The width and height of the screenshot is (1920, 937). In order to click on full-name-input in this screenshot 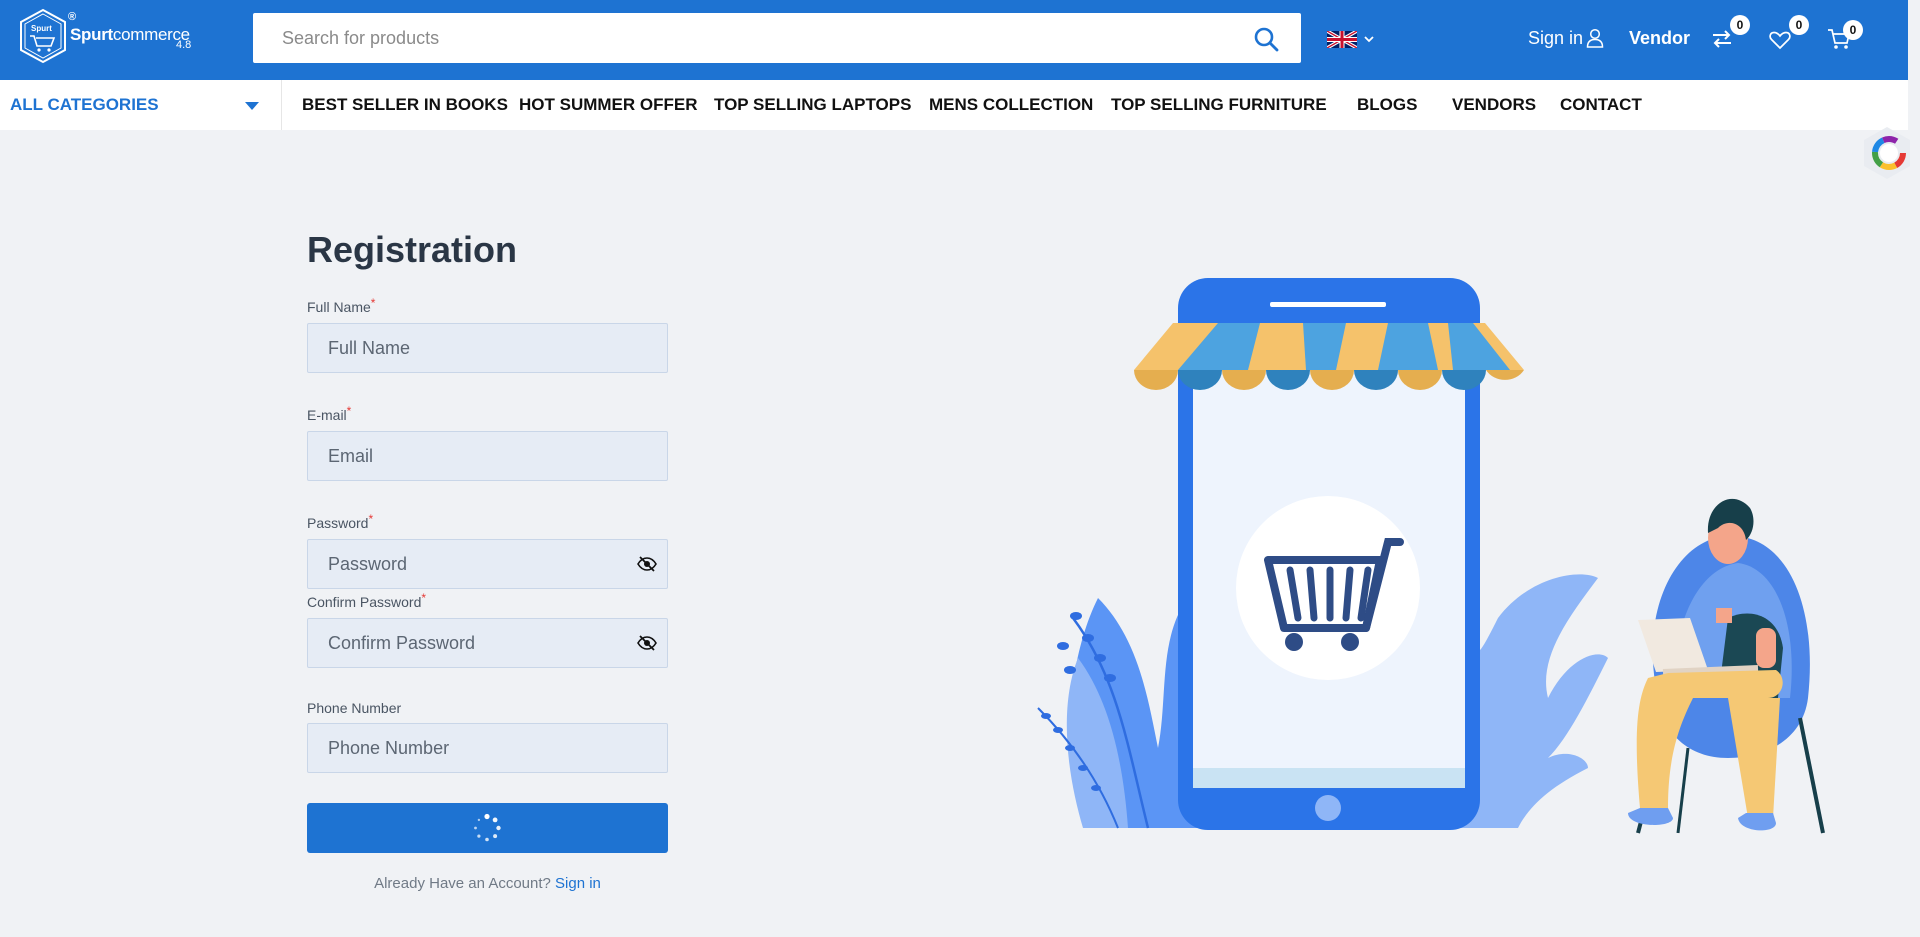, I will do `click(487, 348)`.